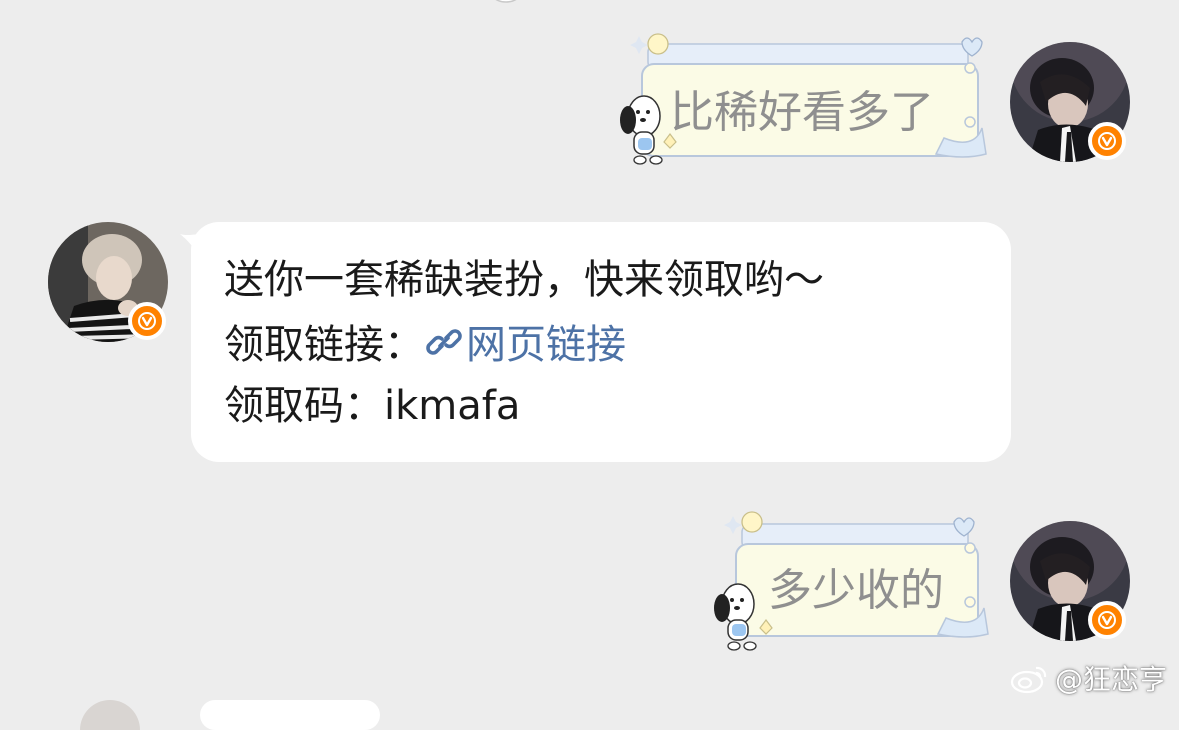  I want to click on weibo-logo-icon, so click(1028, 680).